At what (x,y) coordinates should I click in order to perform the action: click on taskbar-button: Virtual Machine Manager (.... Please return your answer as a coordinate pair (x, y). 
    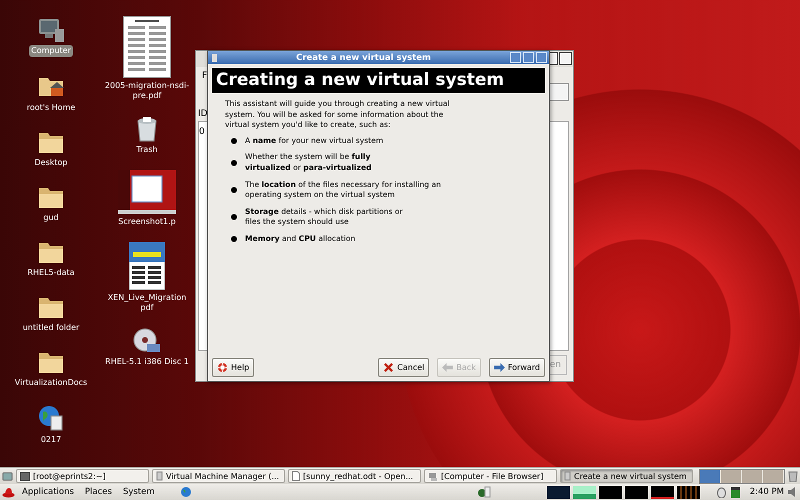
    Looking at the image, I should click on (218, 476).